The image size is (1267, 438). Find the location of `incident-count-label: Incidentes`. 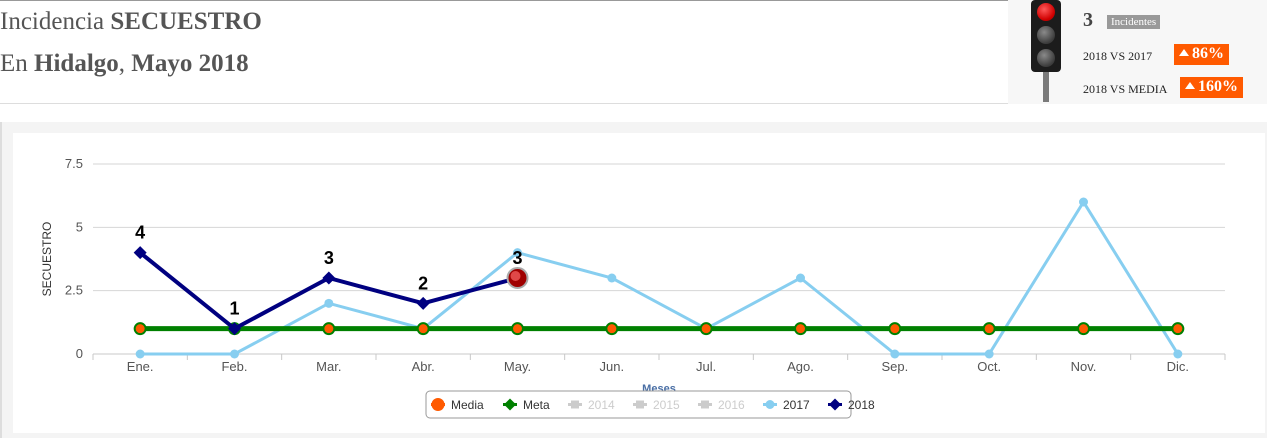

incident-count-label: Incidentes is located at coordinates (1134, 22).